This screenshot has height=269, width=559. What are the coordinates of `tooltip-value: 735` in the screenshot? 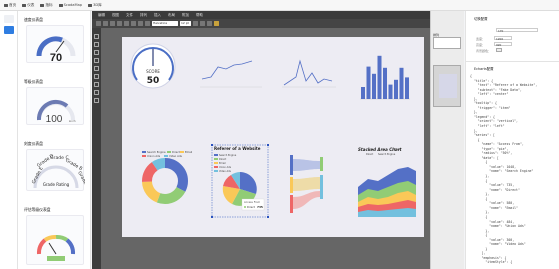 It's located at (260, 207).